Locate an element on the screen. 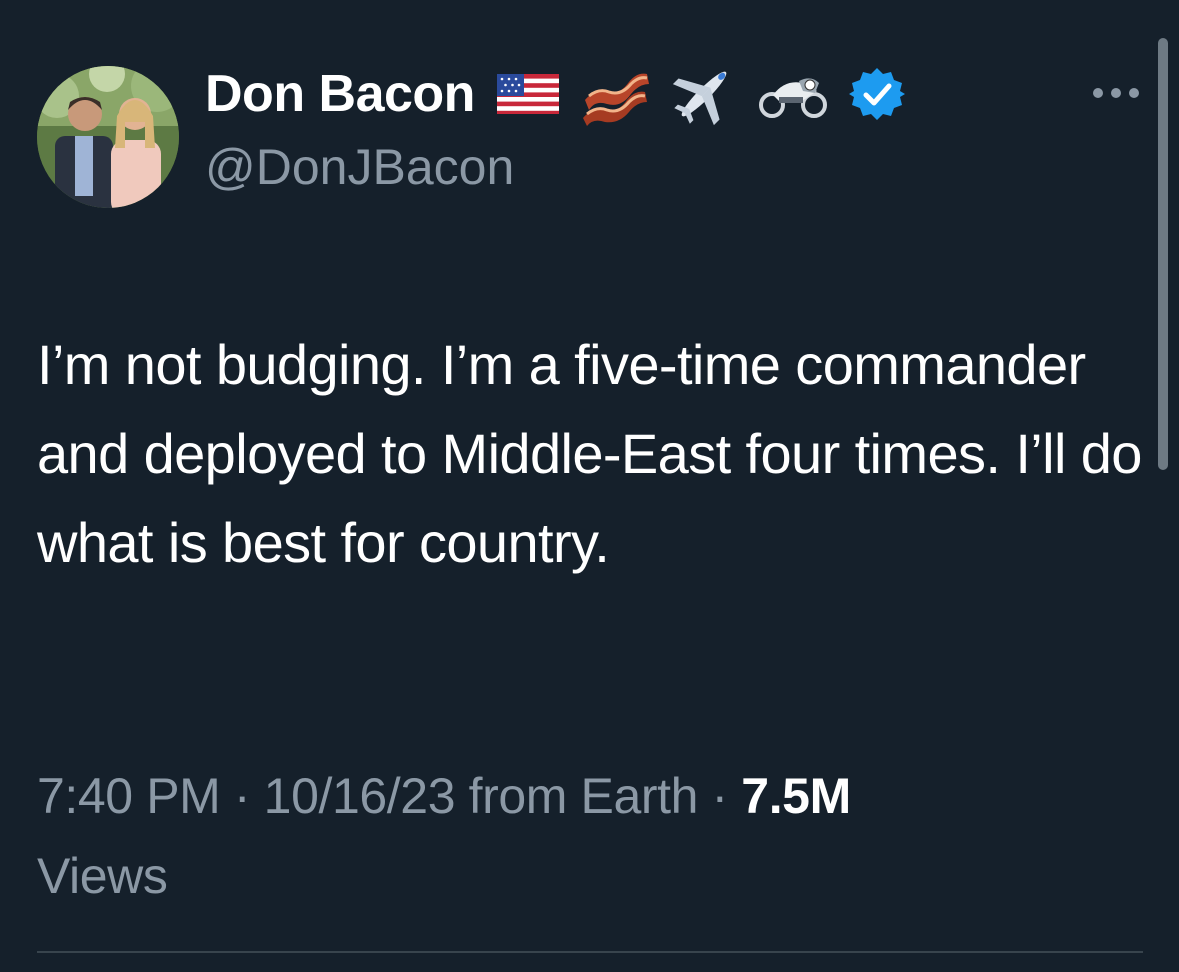 This screenshot has width=1179, height=972. bacon-icon is located at coordinates (616, 94).